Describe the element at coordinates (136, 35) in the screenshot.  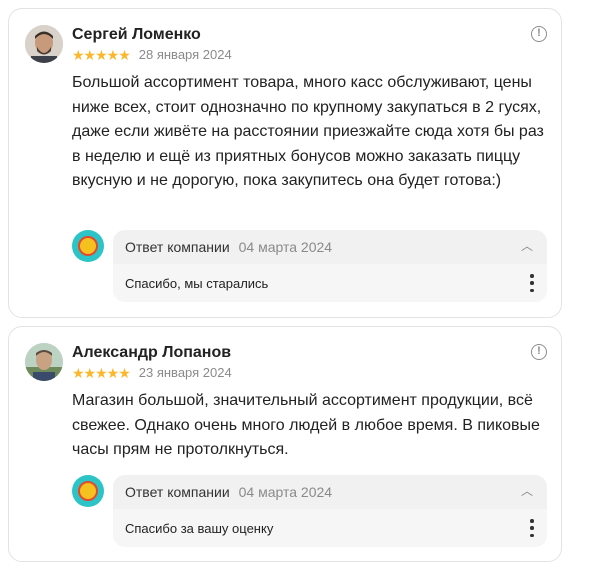
I see `review-author: Сергей Ломенко` at that location.